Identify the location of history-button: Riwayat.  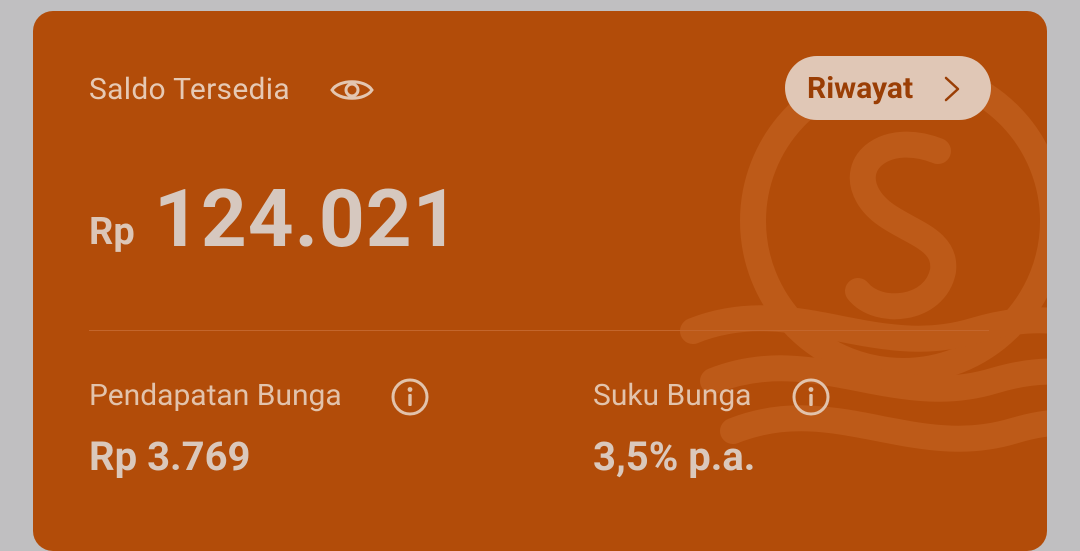
(888, 88).